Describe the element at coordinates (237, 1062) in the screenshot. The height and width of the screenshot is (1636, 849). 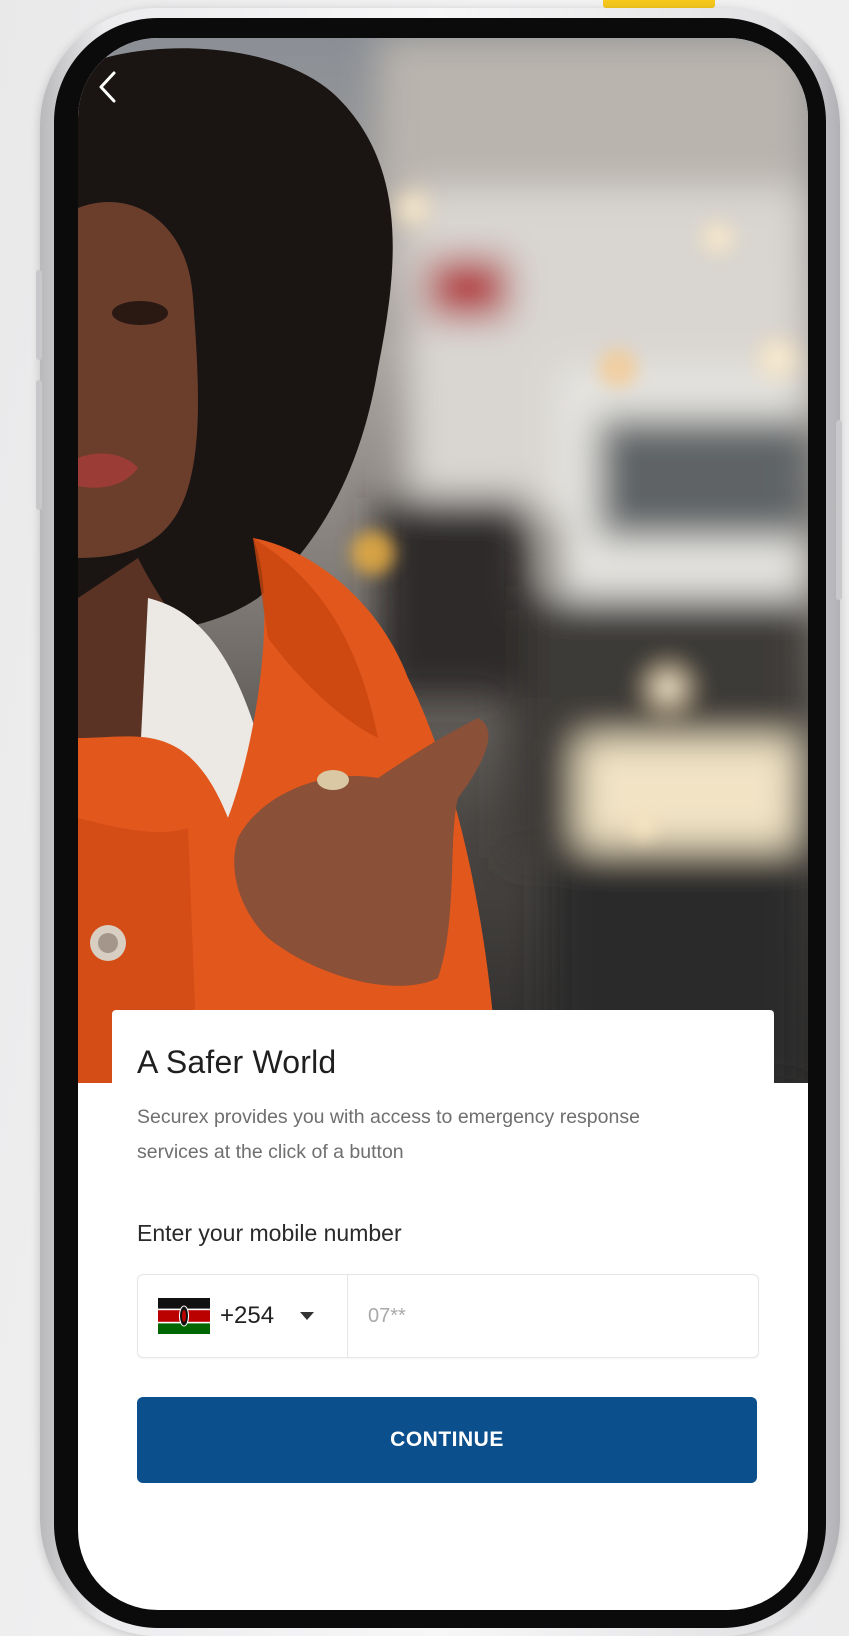
I see `page-title: A Safer World` at that location.